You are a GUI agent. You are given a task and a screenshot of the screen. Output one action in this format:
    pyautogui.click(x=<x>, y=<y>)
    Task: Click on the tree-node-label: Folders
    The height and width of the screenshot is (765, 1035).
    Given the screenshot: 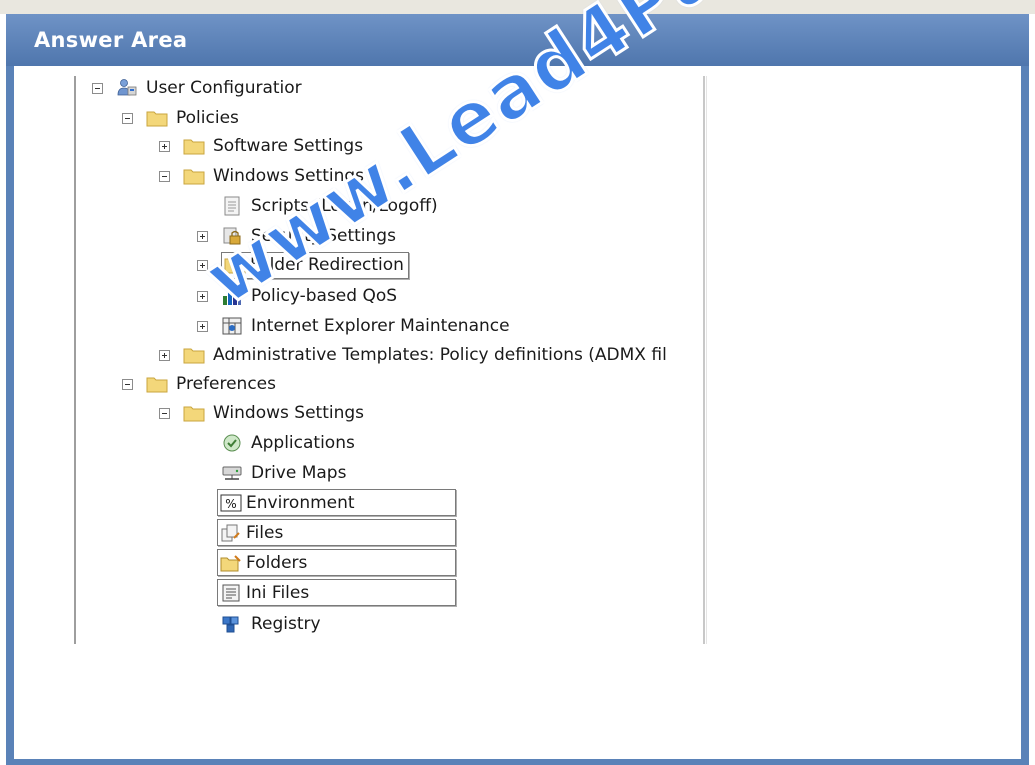 What is the action you would take?
    pyautogui.click(x=277, y=562)
    